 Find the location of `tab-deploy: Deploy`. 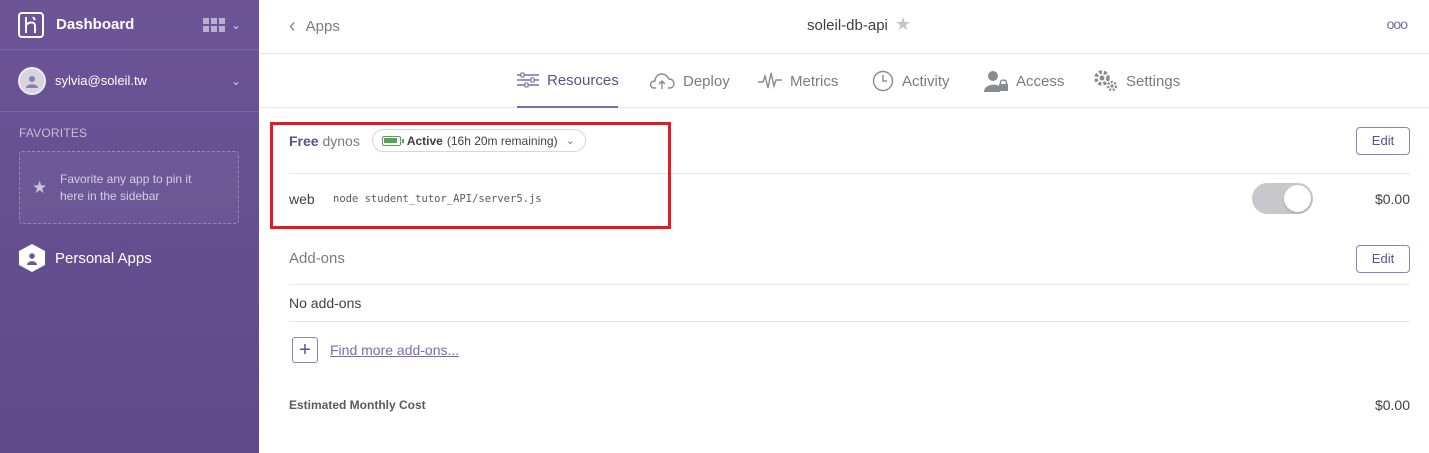

tab-deploy: Deploy is located at coordinates (689, 81).